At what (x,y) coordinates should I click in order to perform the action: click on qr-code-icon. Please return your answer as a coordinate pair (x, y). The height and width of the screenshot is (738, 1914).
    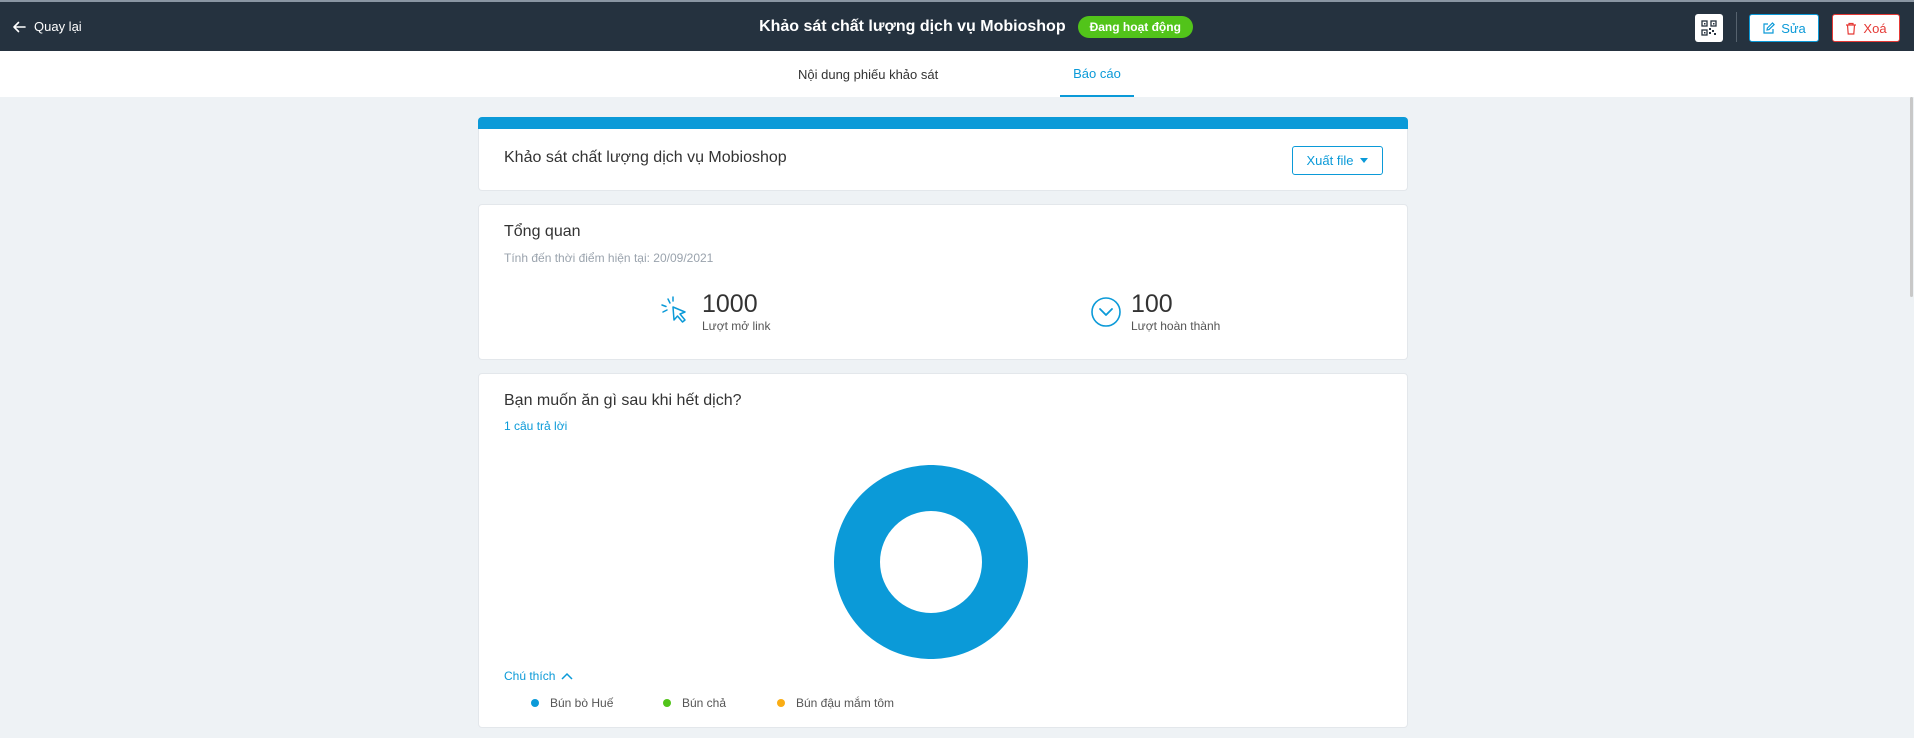
    Looking at the image, I should click on (1709, 28).